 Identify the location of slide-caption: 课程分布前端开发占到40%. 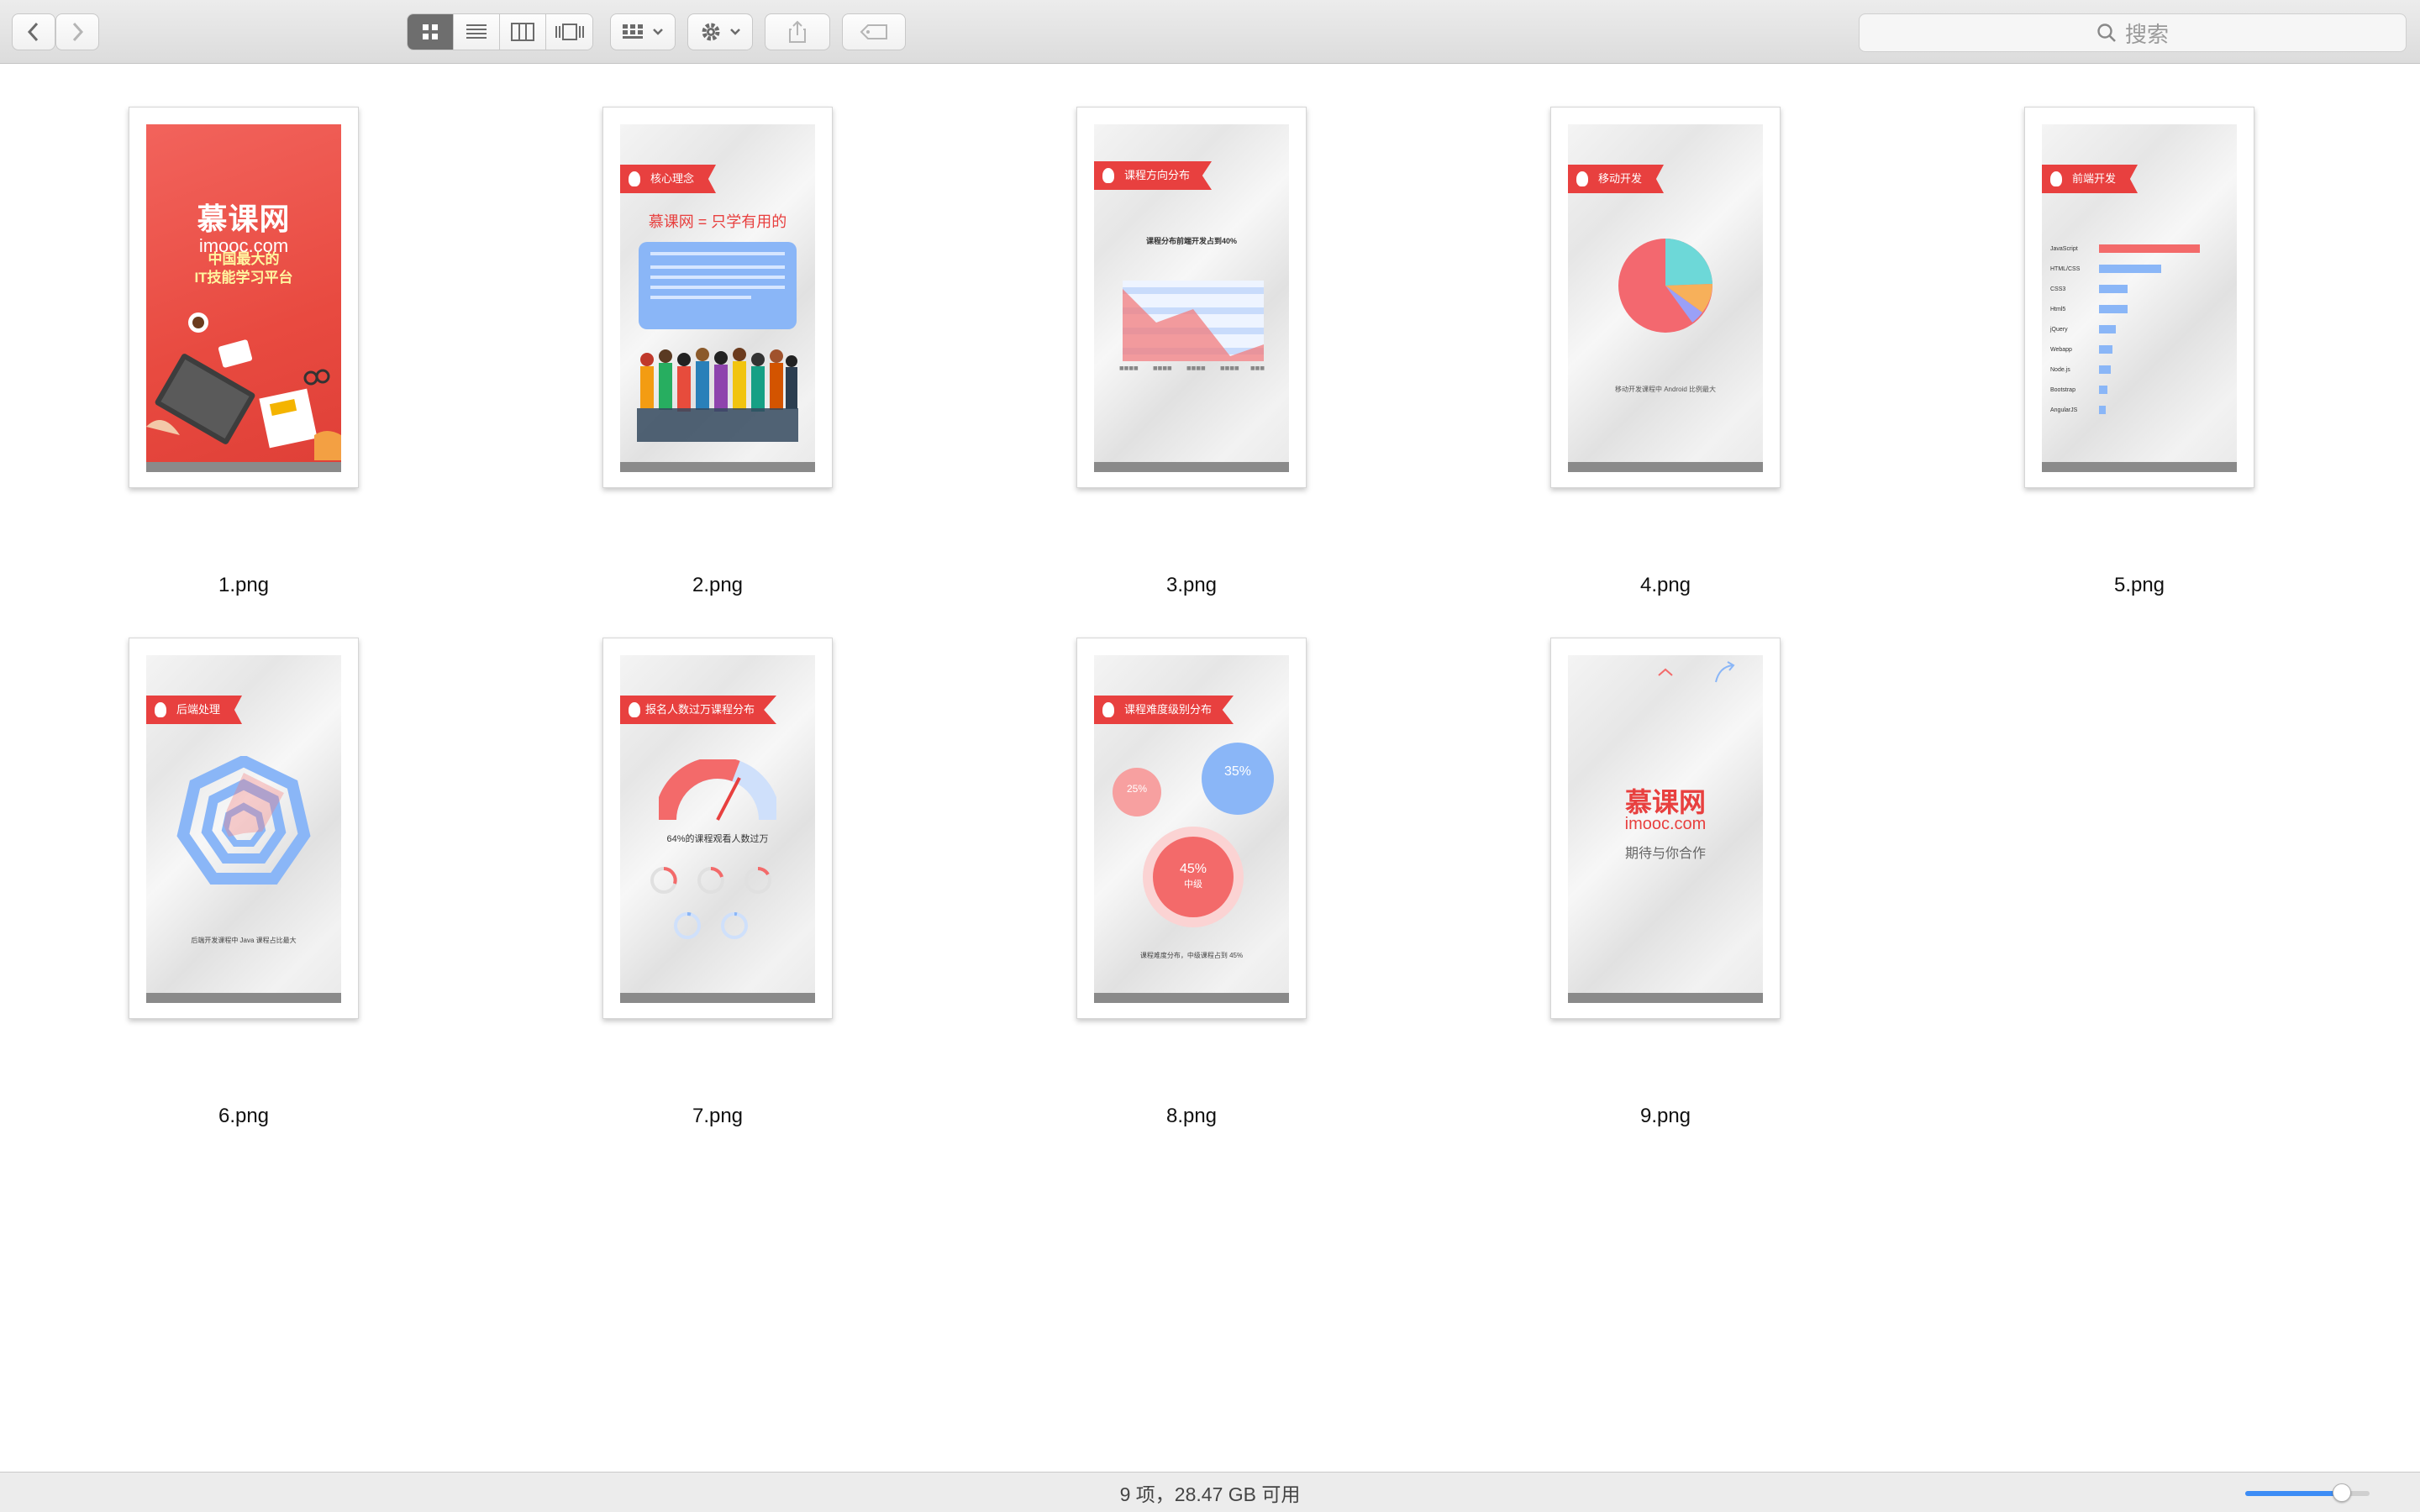
(1191, 241).